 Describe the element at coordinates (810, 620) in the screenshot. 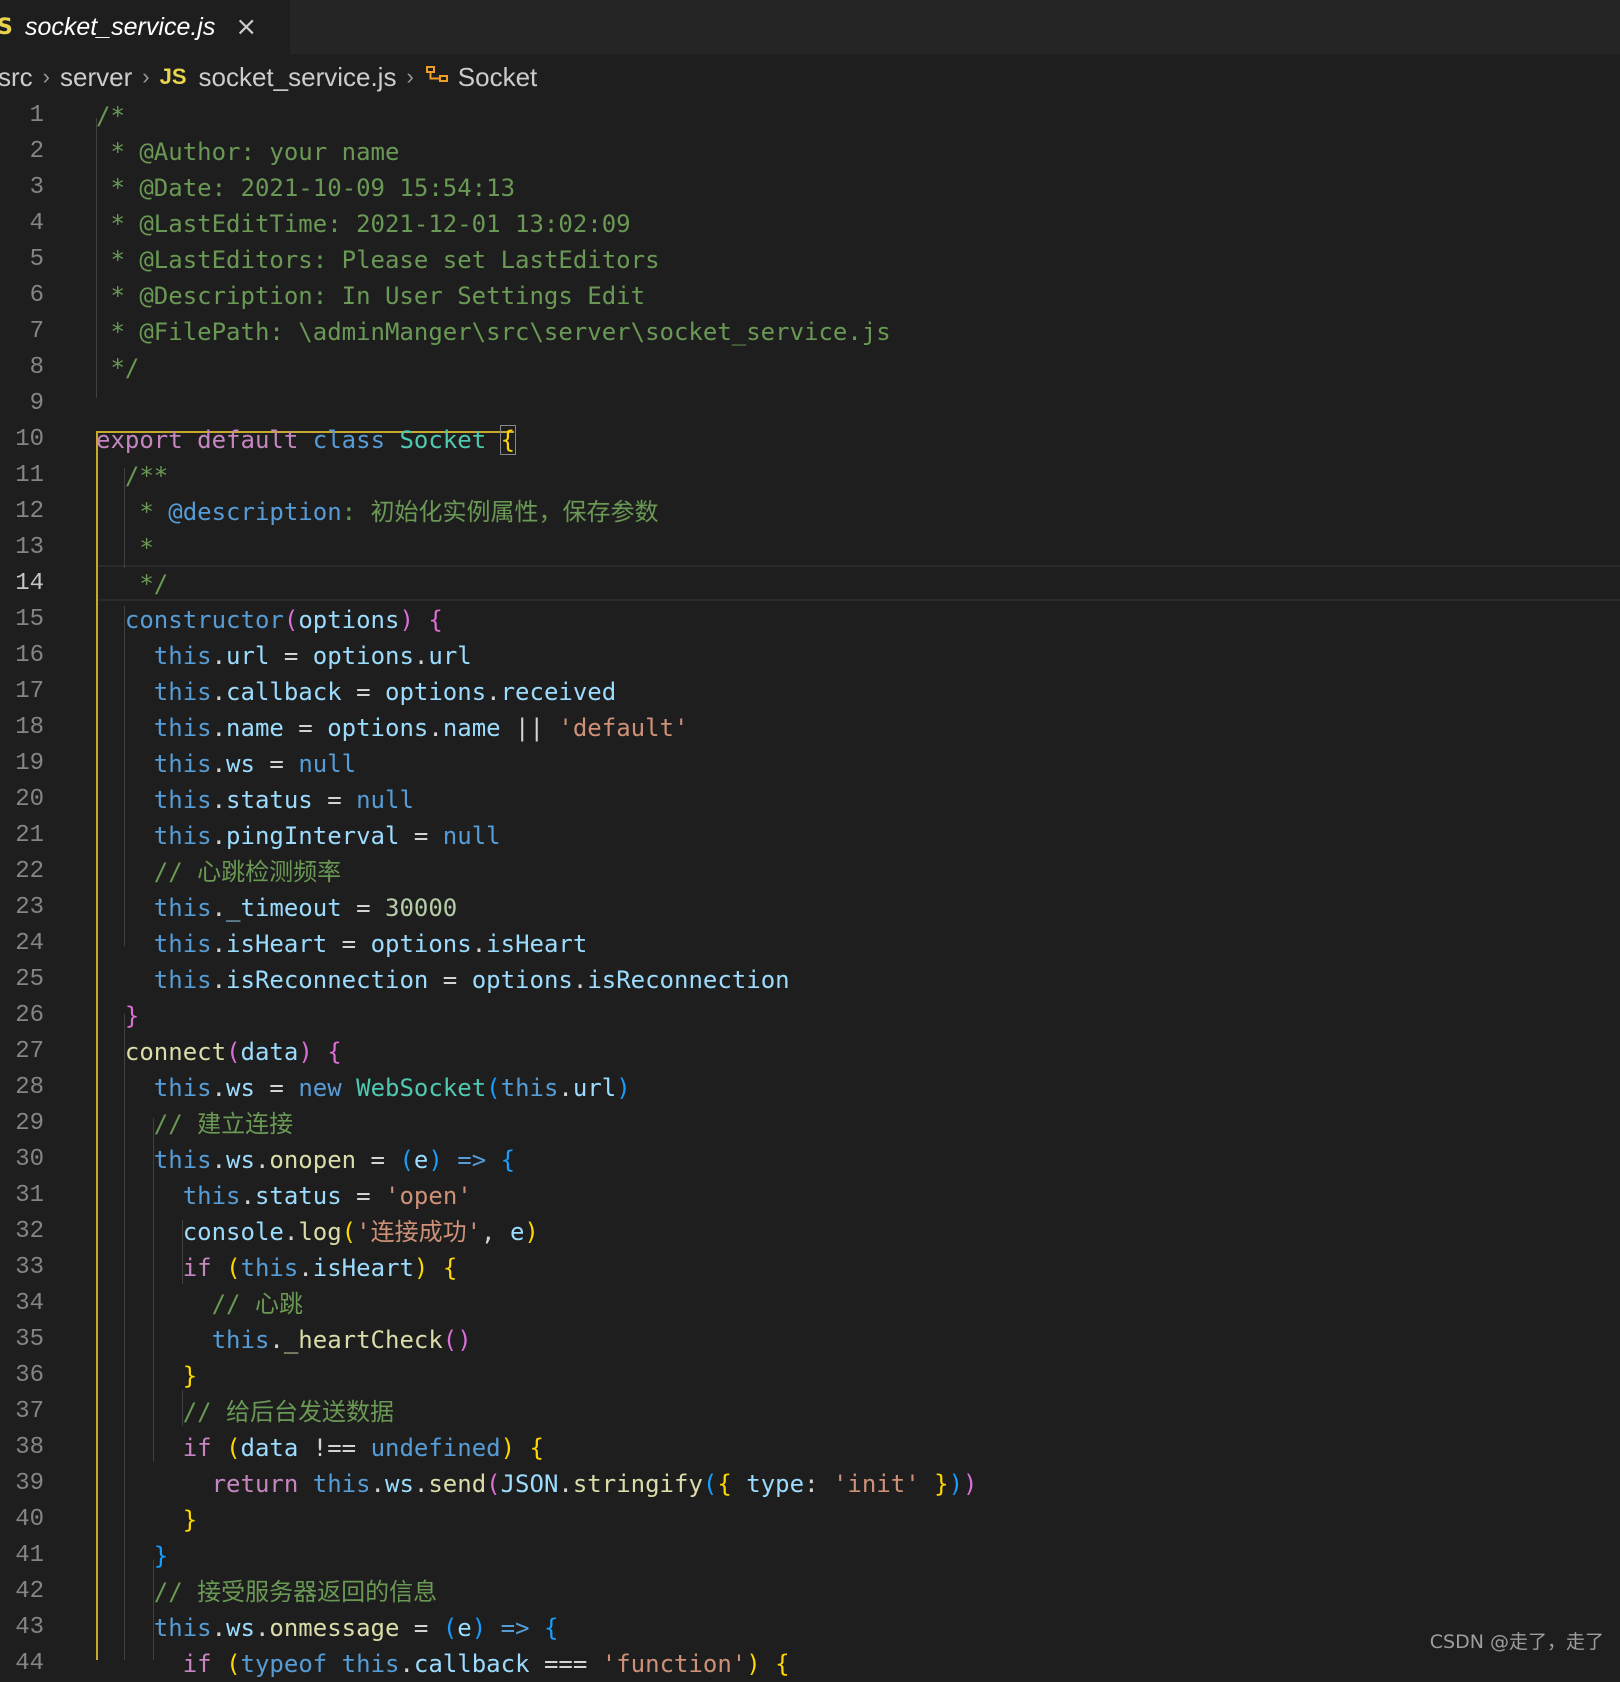

I see `code-line: 15 constructor(options) {` at that location.